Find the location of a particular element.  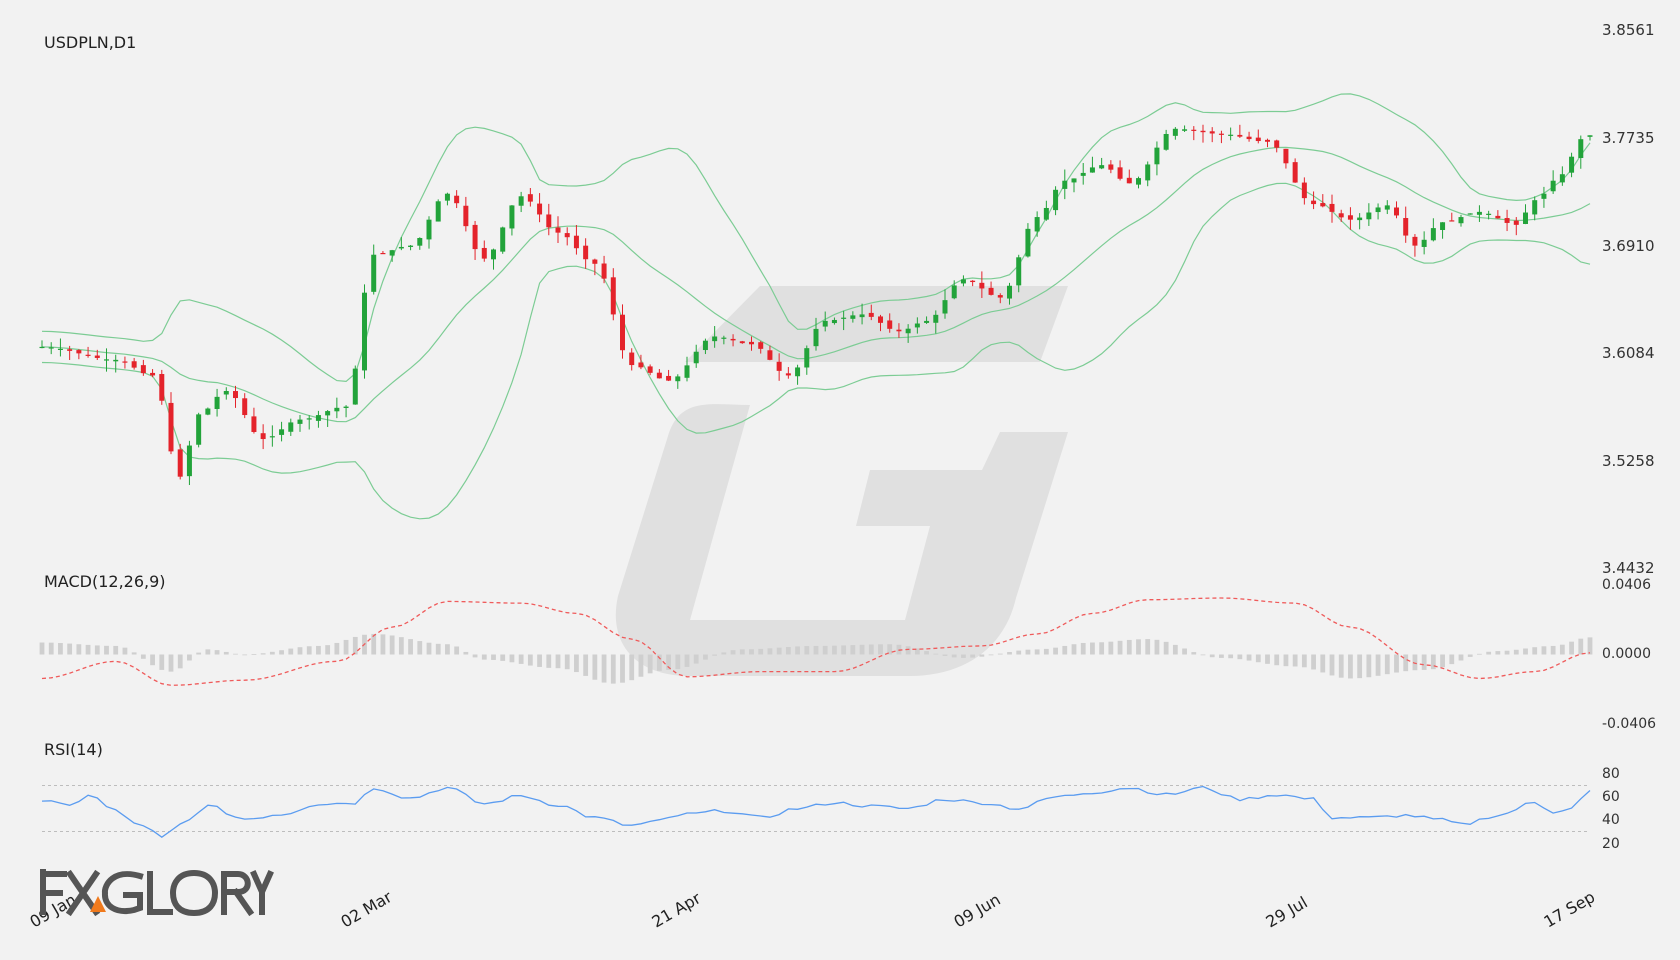

rsi-axis: 80 60 40 20 is located at coordinates (1611, 809).